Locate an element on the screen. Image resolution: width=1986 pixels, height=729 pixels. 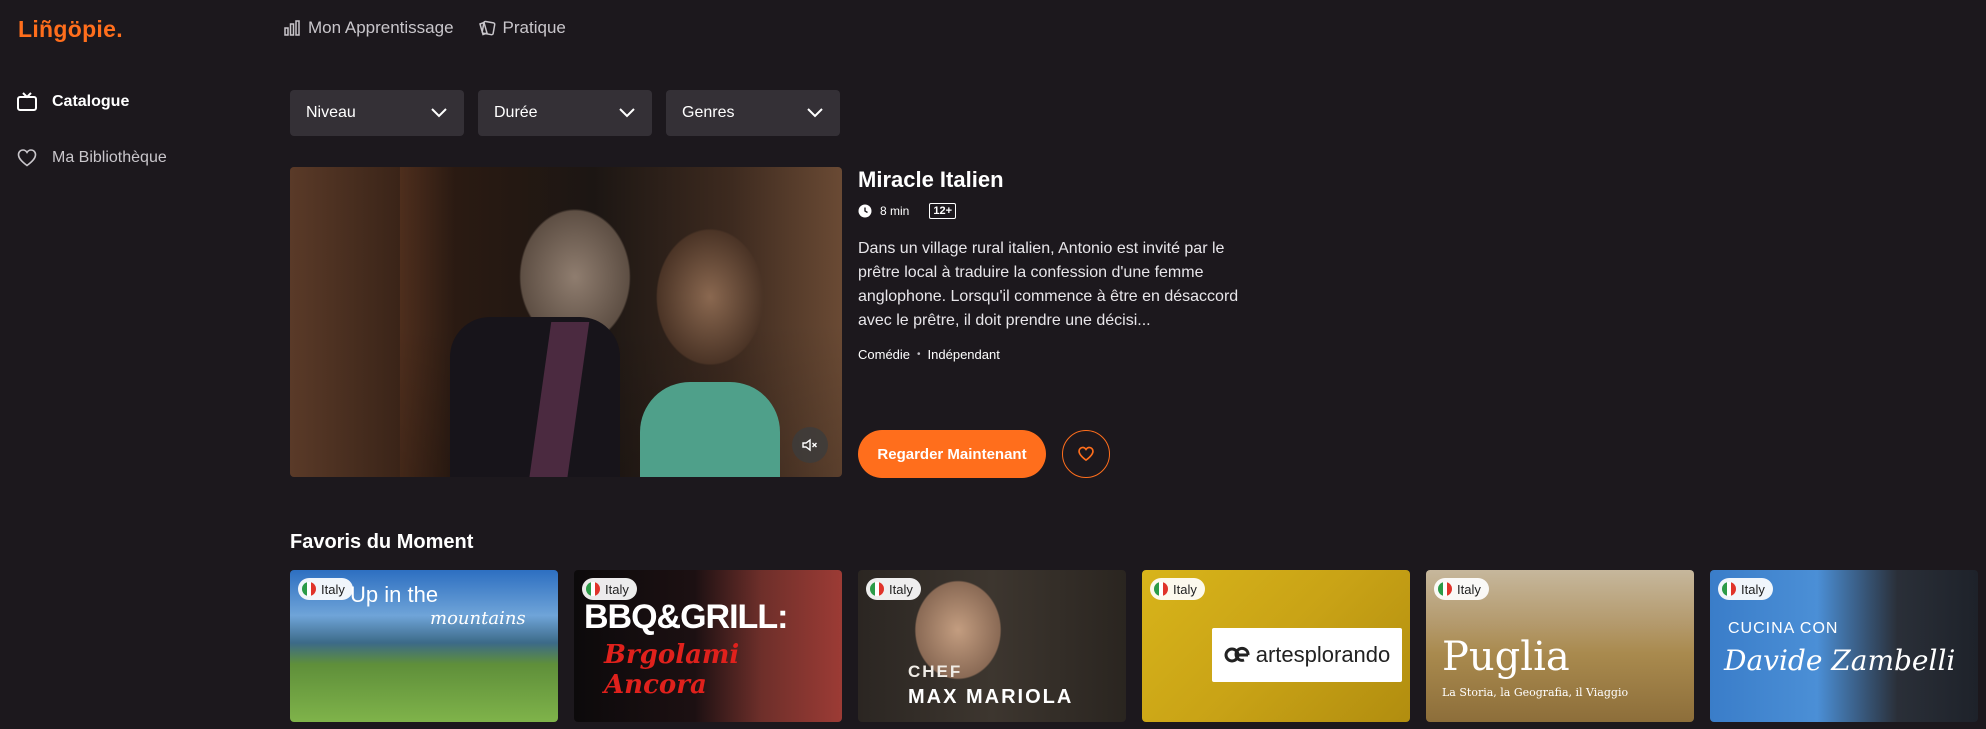
filter-bar: Niveau Durée Genres is located at coordinates (565, 113).